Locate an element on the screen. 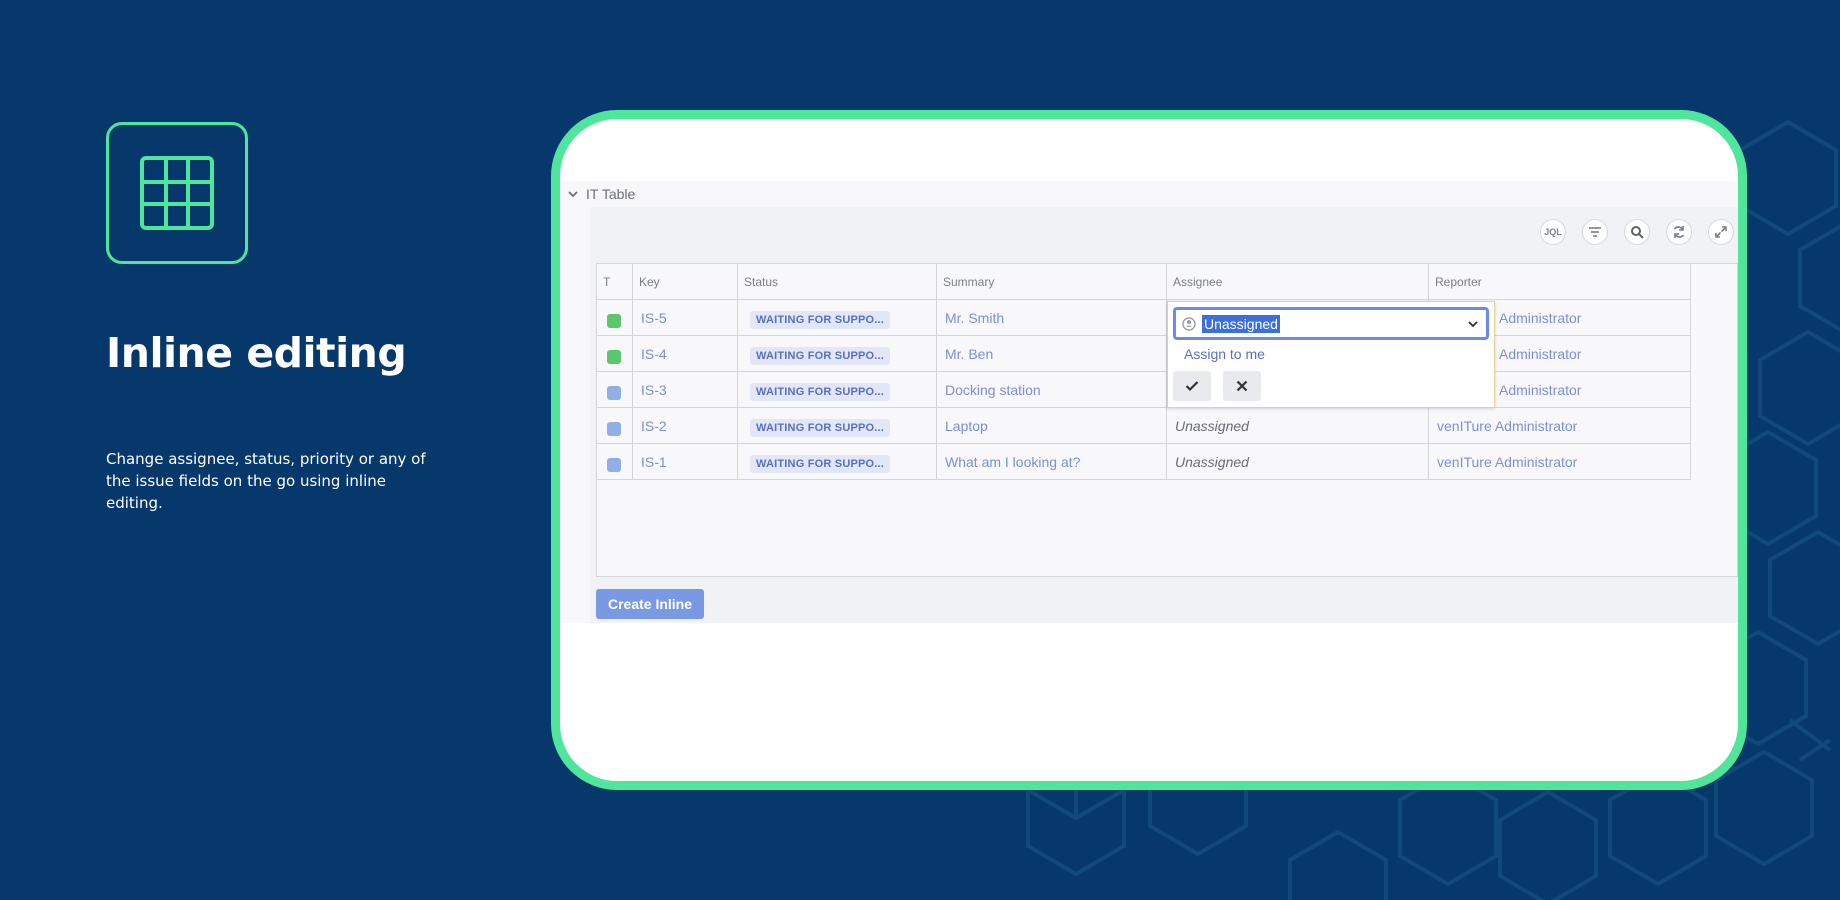 The height and width of the screenshot is (900, 1840). jql-button: JQL is located at coordinates (1553, 232).